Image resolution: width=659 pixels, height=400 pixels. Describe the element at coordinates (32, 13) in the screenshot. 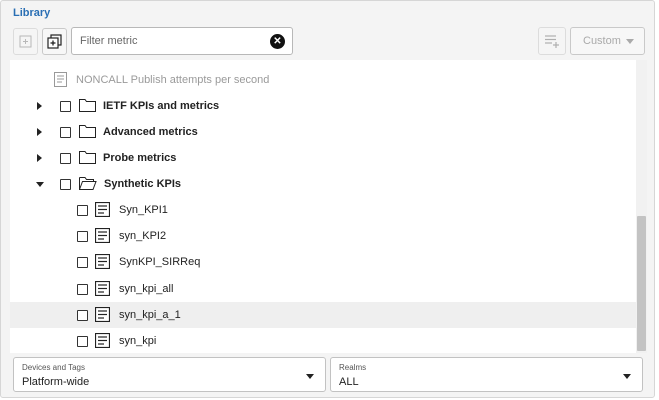

I see `panel-title: Library` at that location.